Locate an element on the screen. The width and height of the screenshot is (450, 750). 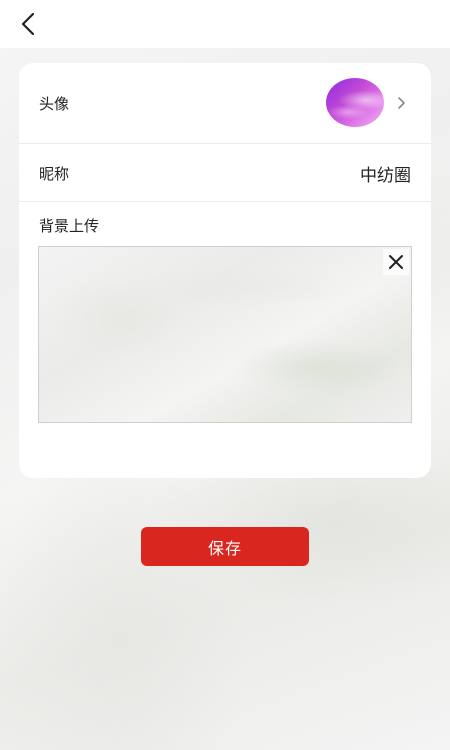
close-icon is located at coordinates (396, 262).